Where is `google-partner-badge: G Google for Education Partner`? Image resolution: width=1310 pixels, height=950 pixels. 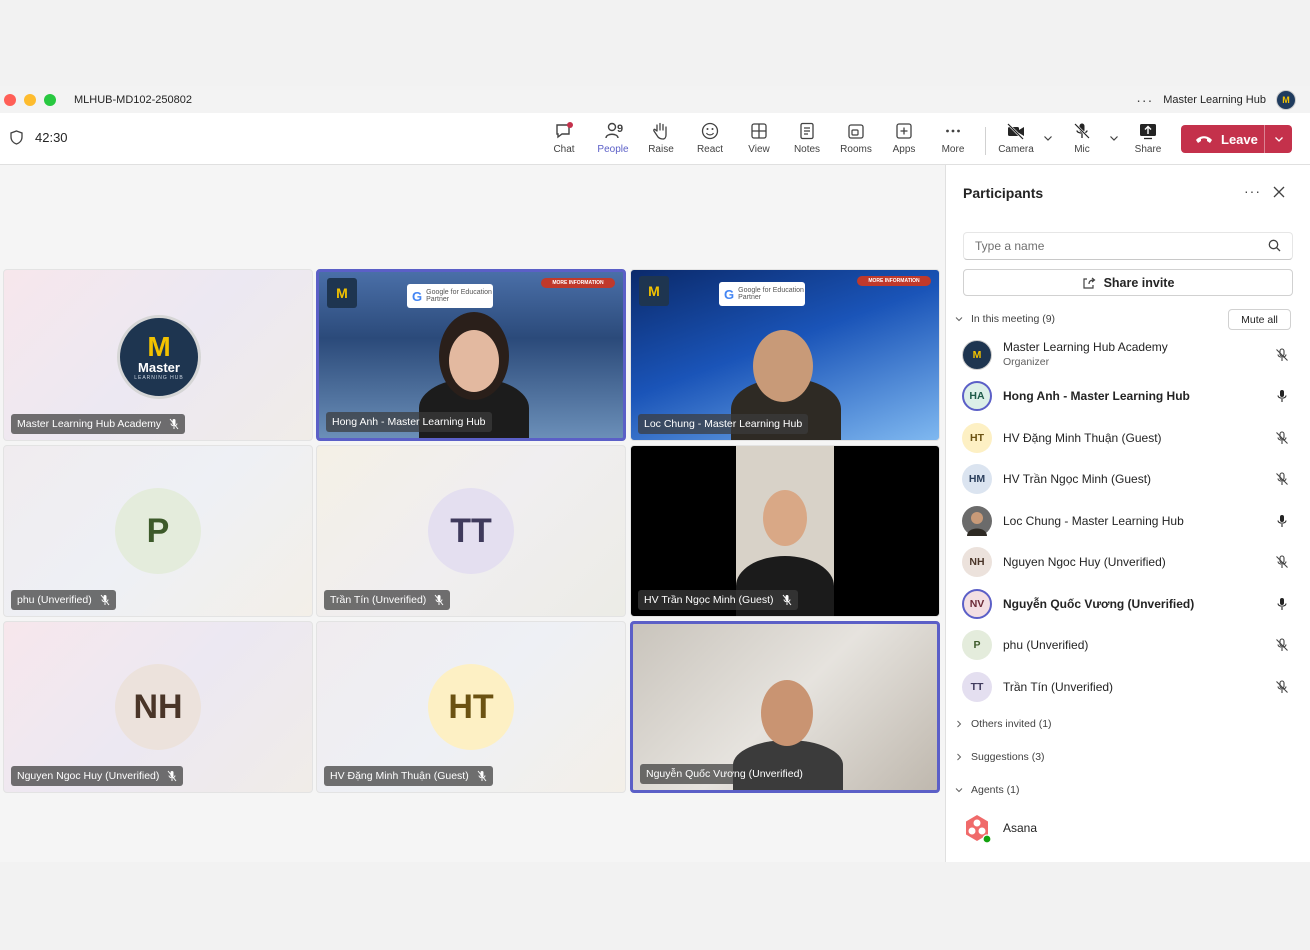 google-partner-badge: G Google for Education Partner is located at coordinates (762, 294).